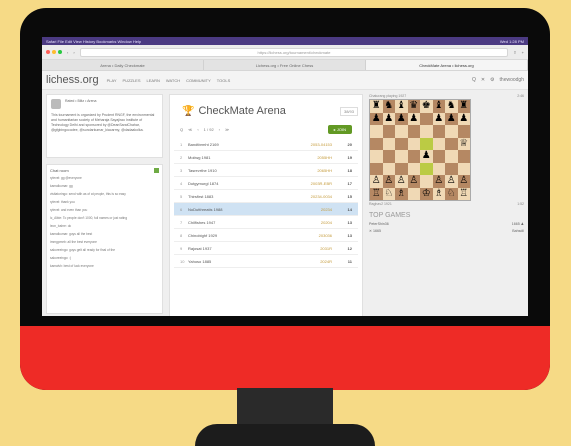 The height and width of the screenshot is (446, 571). What do you see at coordinates (266, 183) in the screenshot?
I see `table-row: 4 Dutgymurgl 1874 2003R-EBR 17` at bounding box center [266, 183].